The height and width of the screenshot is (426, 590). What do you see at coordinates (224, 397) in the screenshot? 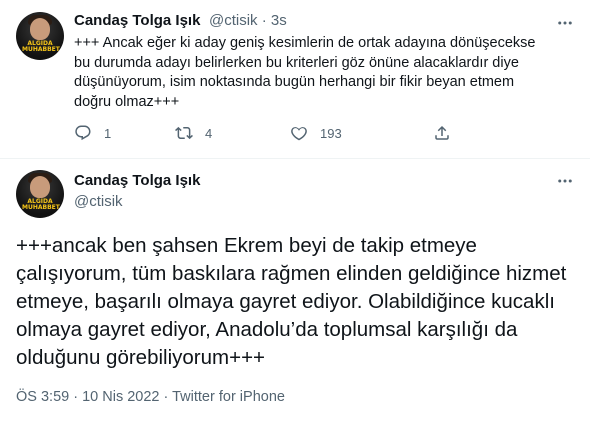
I see `tweet-source: Twitter for iPhone` at bounding box center [224, 397].